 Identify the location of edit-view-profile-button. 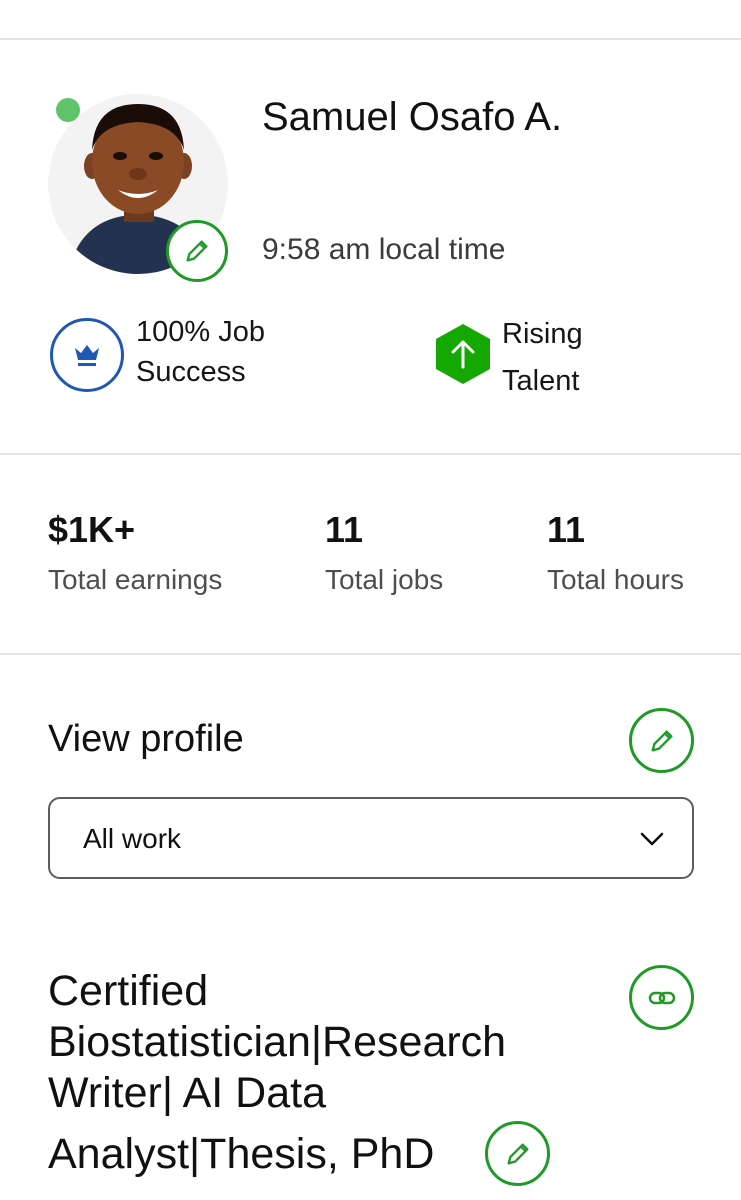
(661, 740).